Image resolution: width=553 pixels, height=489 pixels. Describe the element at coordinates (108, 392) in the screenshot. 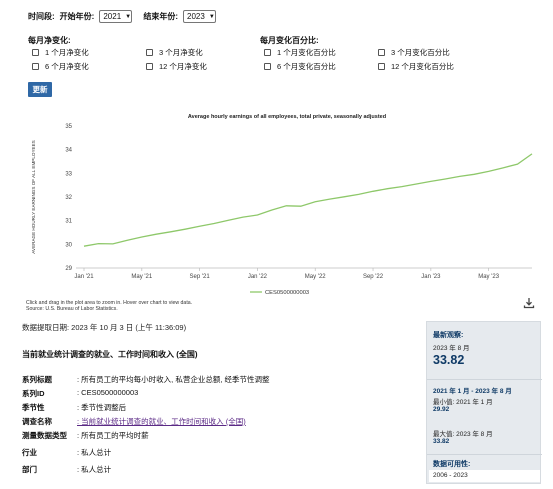

I see `meta-value: : CES0500000003` at that location.